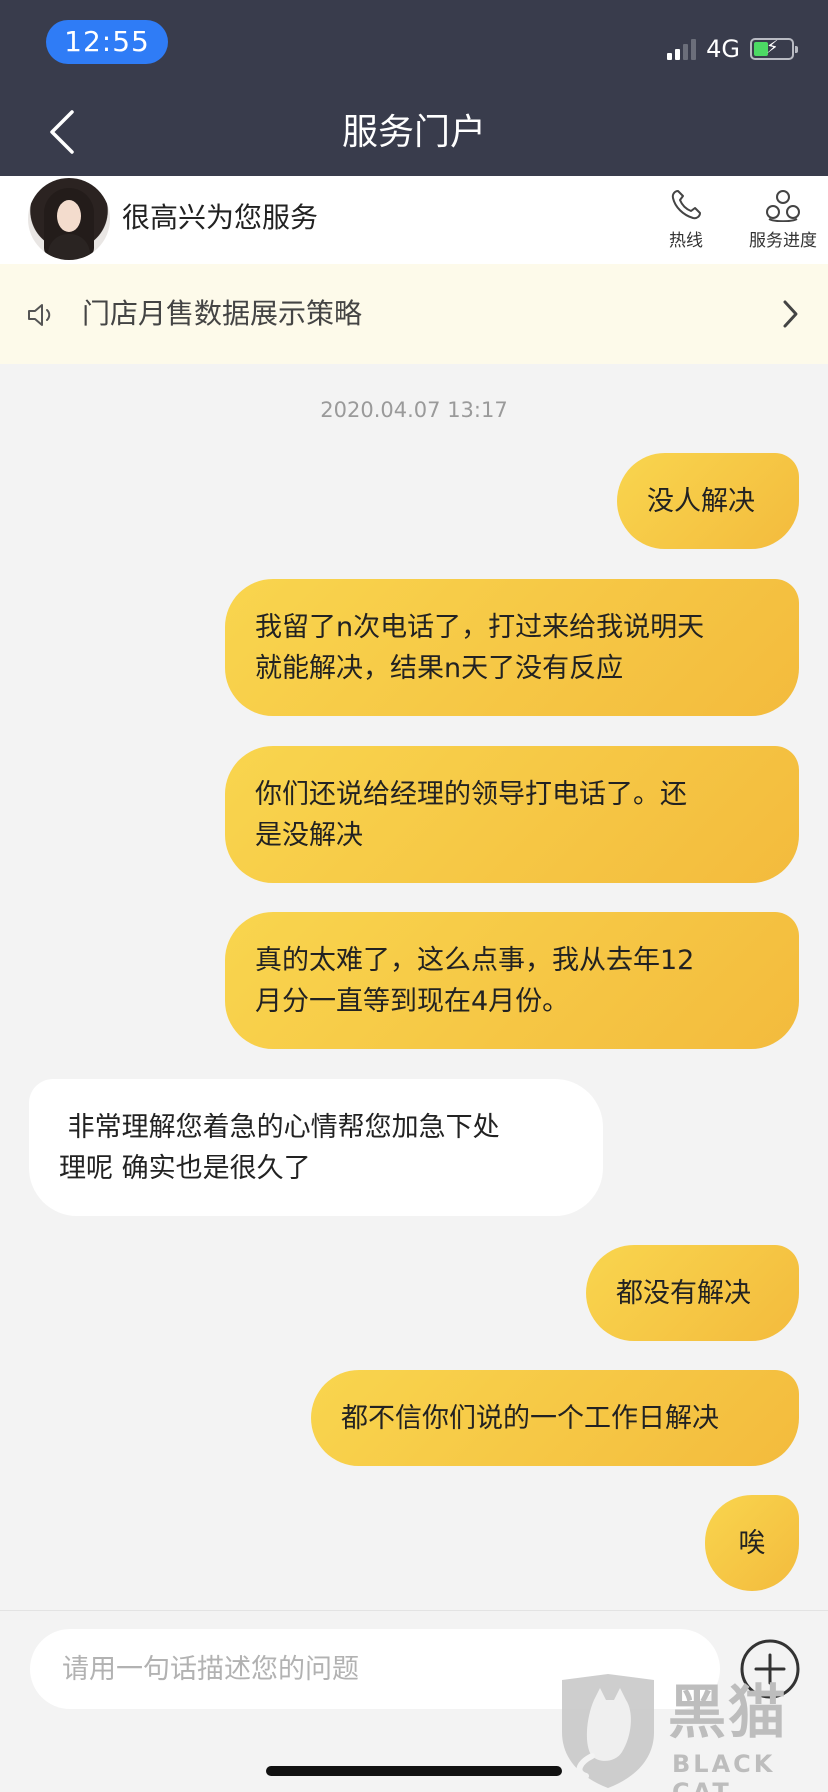 Image resolution: width=828 pixels, height=1792 pixels. Describe the element at coordinates (414, 88) in the screenshot. I see `top-bar: 12:55 4G ⚡ 服务门户` at that location.